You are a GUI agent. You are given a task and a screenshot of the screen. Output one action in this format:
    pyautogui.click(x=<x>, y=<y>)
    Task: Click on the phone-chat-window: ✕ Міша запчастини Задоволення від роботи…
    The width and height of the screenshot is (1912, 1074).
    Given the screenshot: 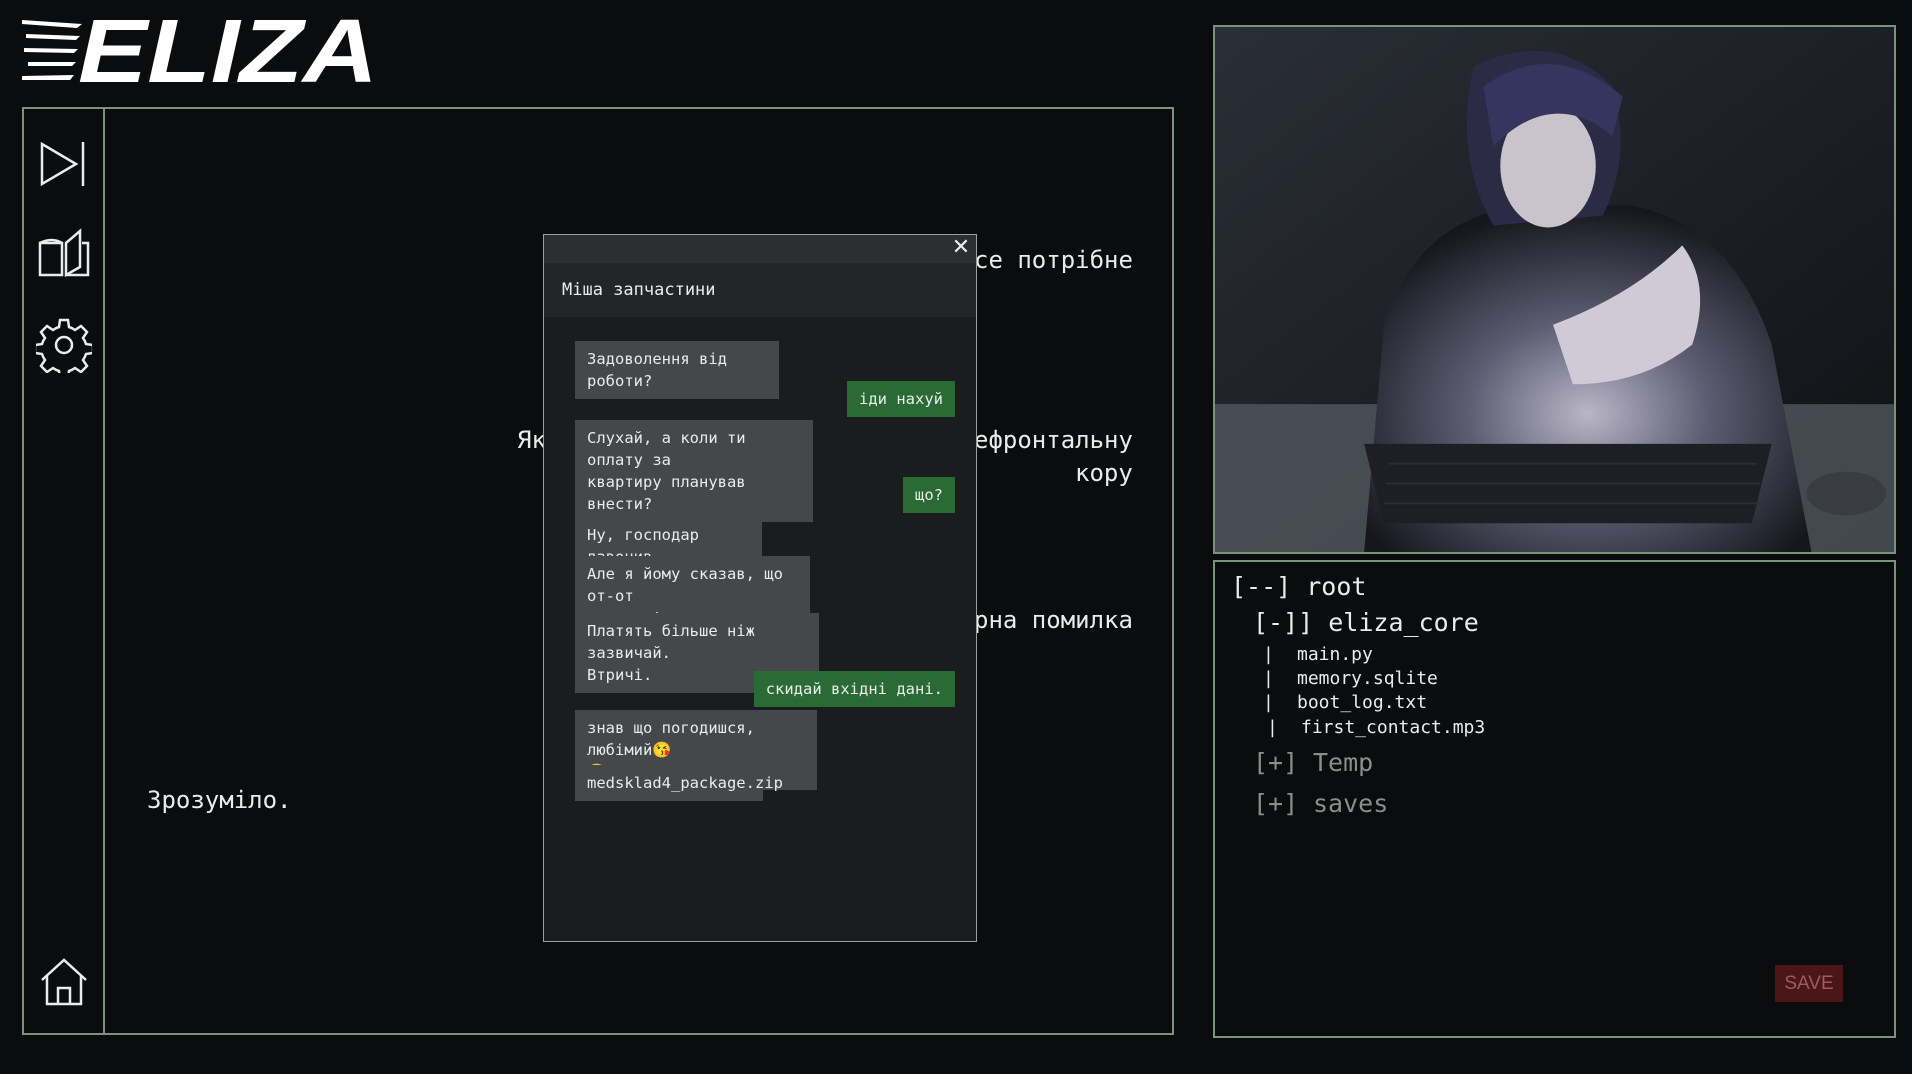 What is the action you would take?
    pyautogui.click(x=760, y=588)
    